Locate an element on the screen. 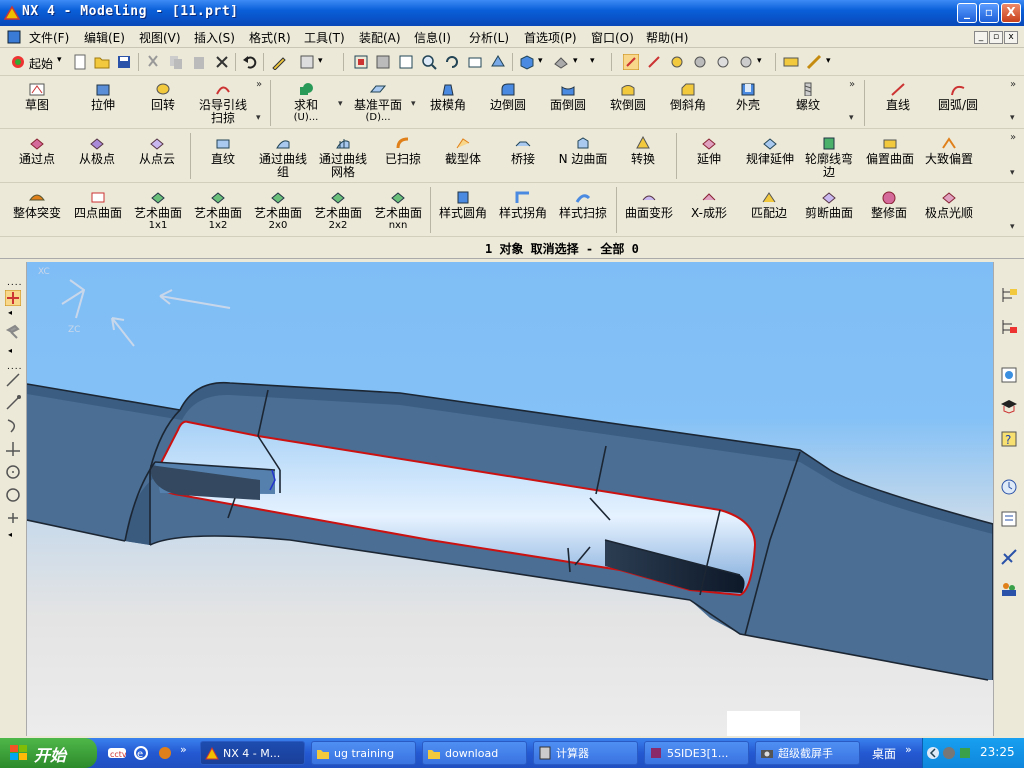  revolve-button: 回转 is located at coordinates (163, 97).